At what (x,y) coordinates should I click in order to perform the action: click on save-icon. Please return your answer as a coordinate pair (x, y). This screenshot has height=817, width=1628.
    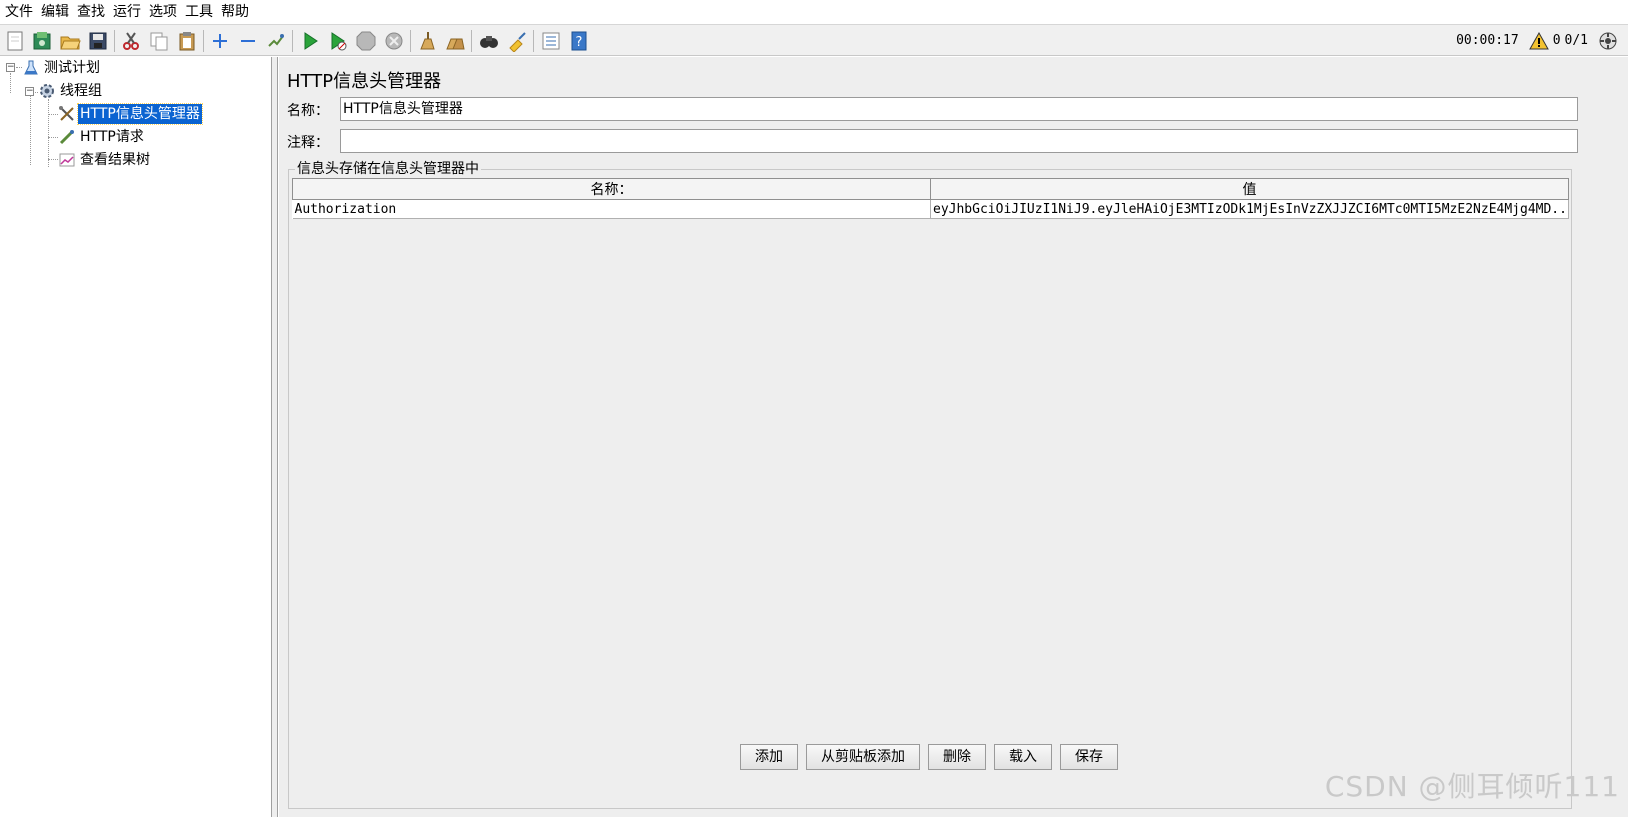
    Looking at the image, I should click on (98, 41).